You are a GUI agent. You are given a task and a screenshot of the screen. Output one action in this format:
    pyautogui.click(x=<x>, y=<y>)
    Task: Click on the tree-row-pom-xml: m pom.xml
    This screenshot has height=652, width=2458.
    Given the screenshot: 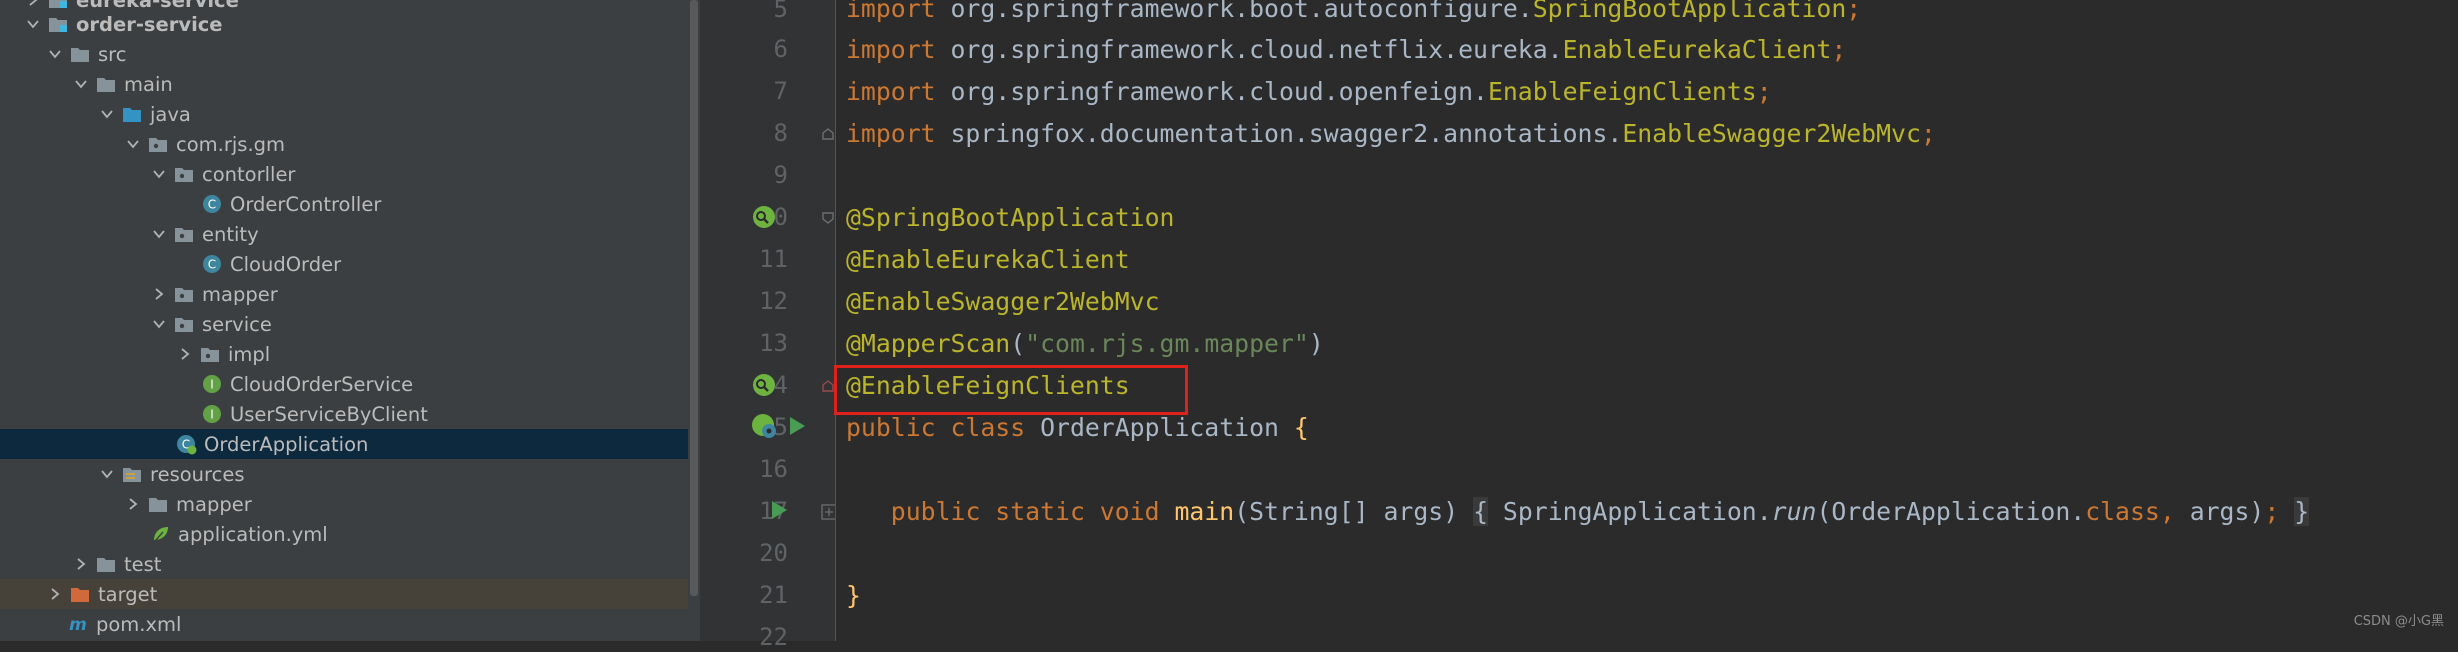 What is the action you would take?
    pyautogui.click(x=344, y=624)
    